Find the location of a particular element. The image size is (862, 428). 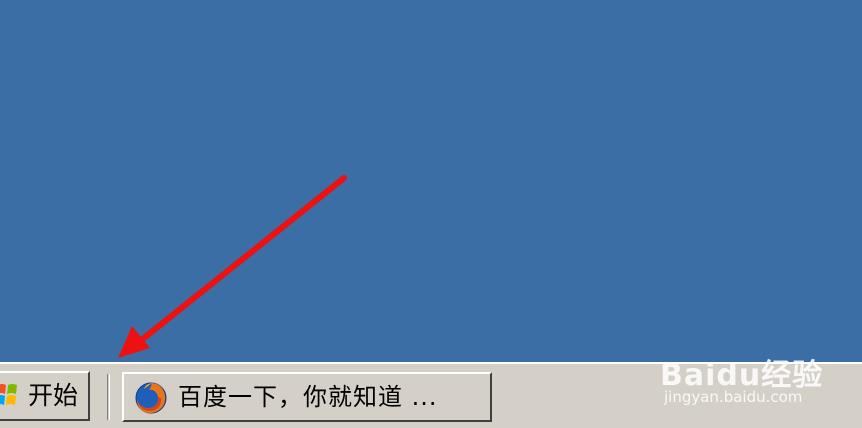

firefox-icon is located at coordinates (151, 398).